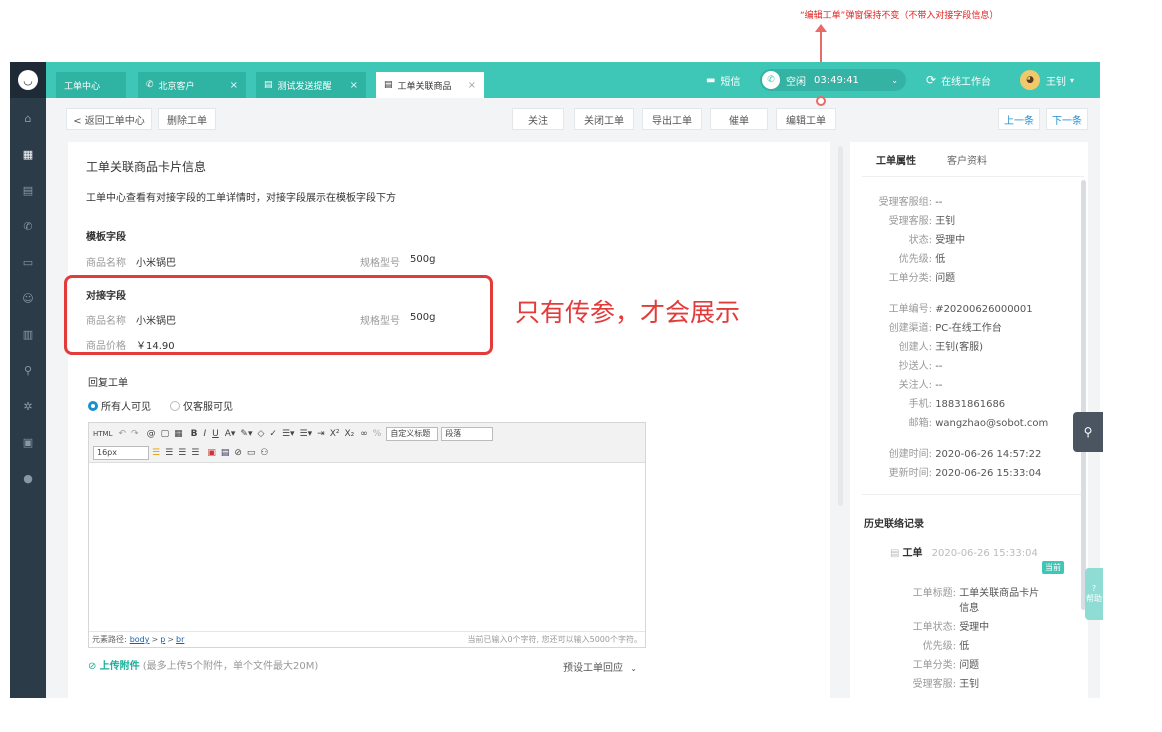 This screenshot has height=732, width=1162. Describe the element at coordinates (899, 200) in the screenshot. I see `attr-row: 受理客服组: --` at that location.